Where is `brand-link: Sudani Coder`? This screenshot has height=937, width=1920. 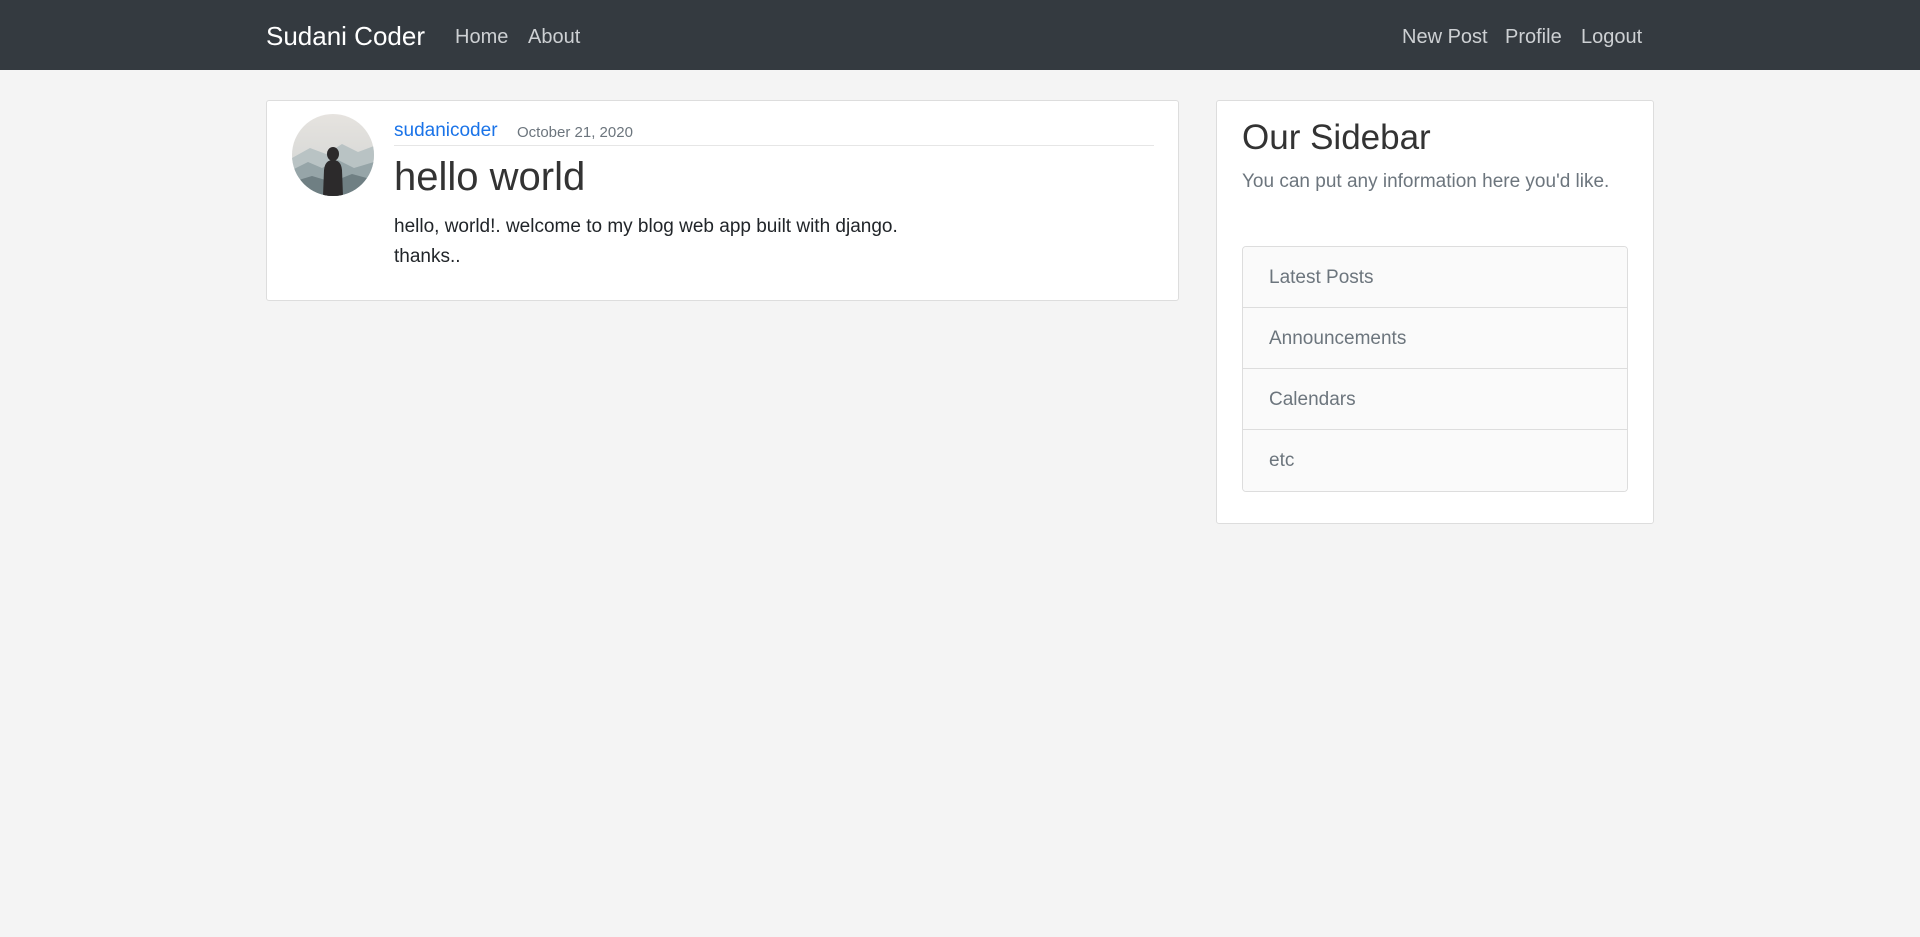 brand-link: Sudani Coder is located at coordinates (345, 36).